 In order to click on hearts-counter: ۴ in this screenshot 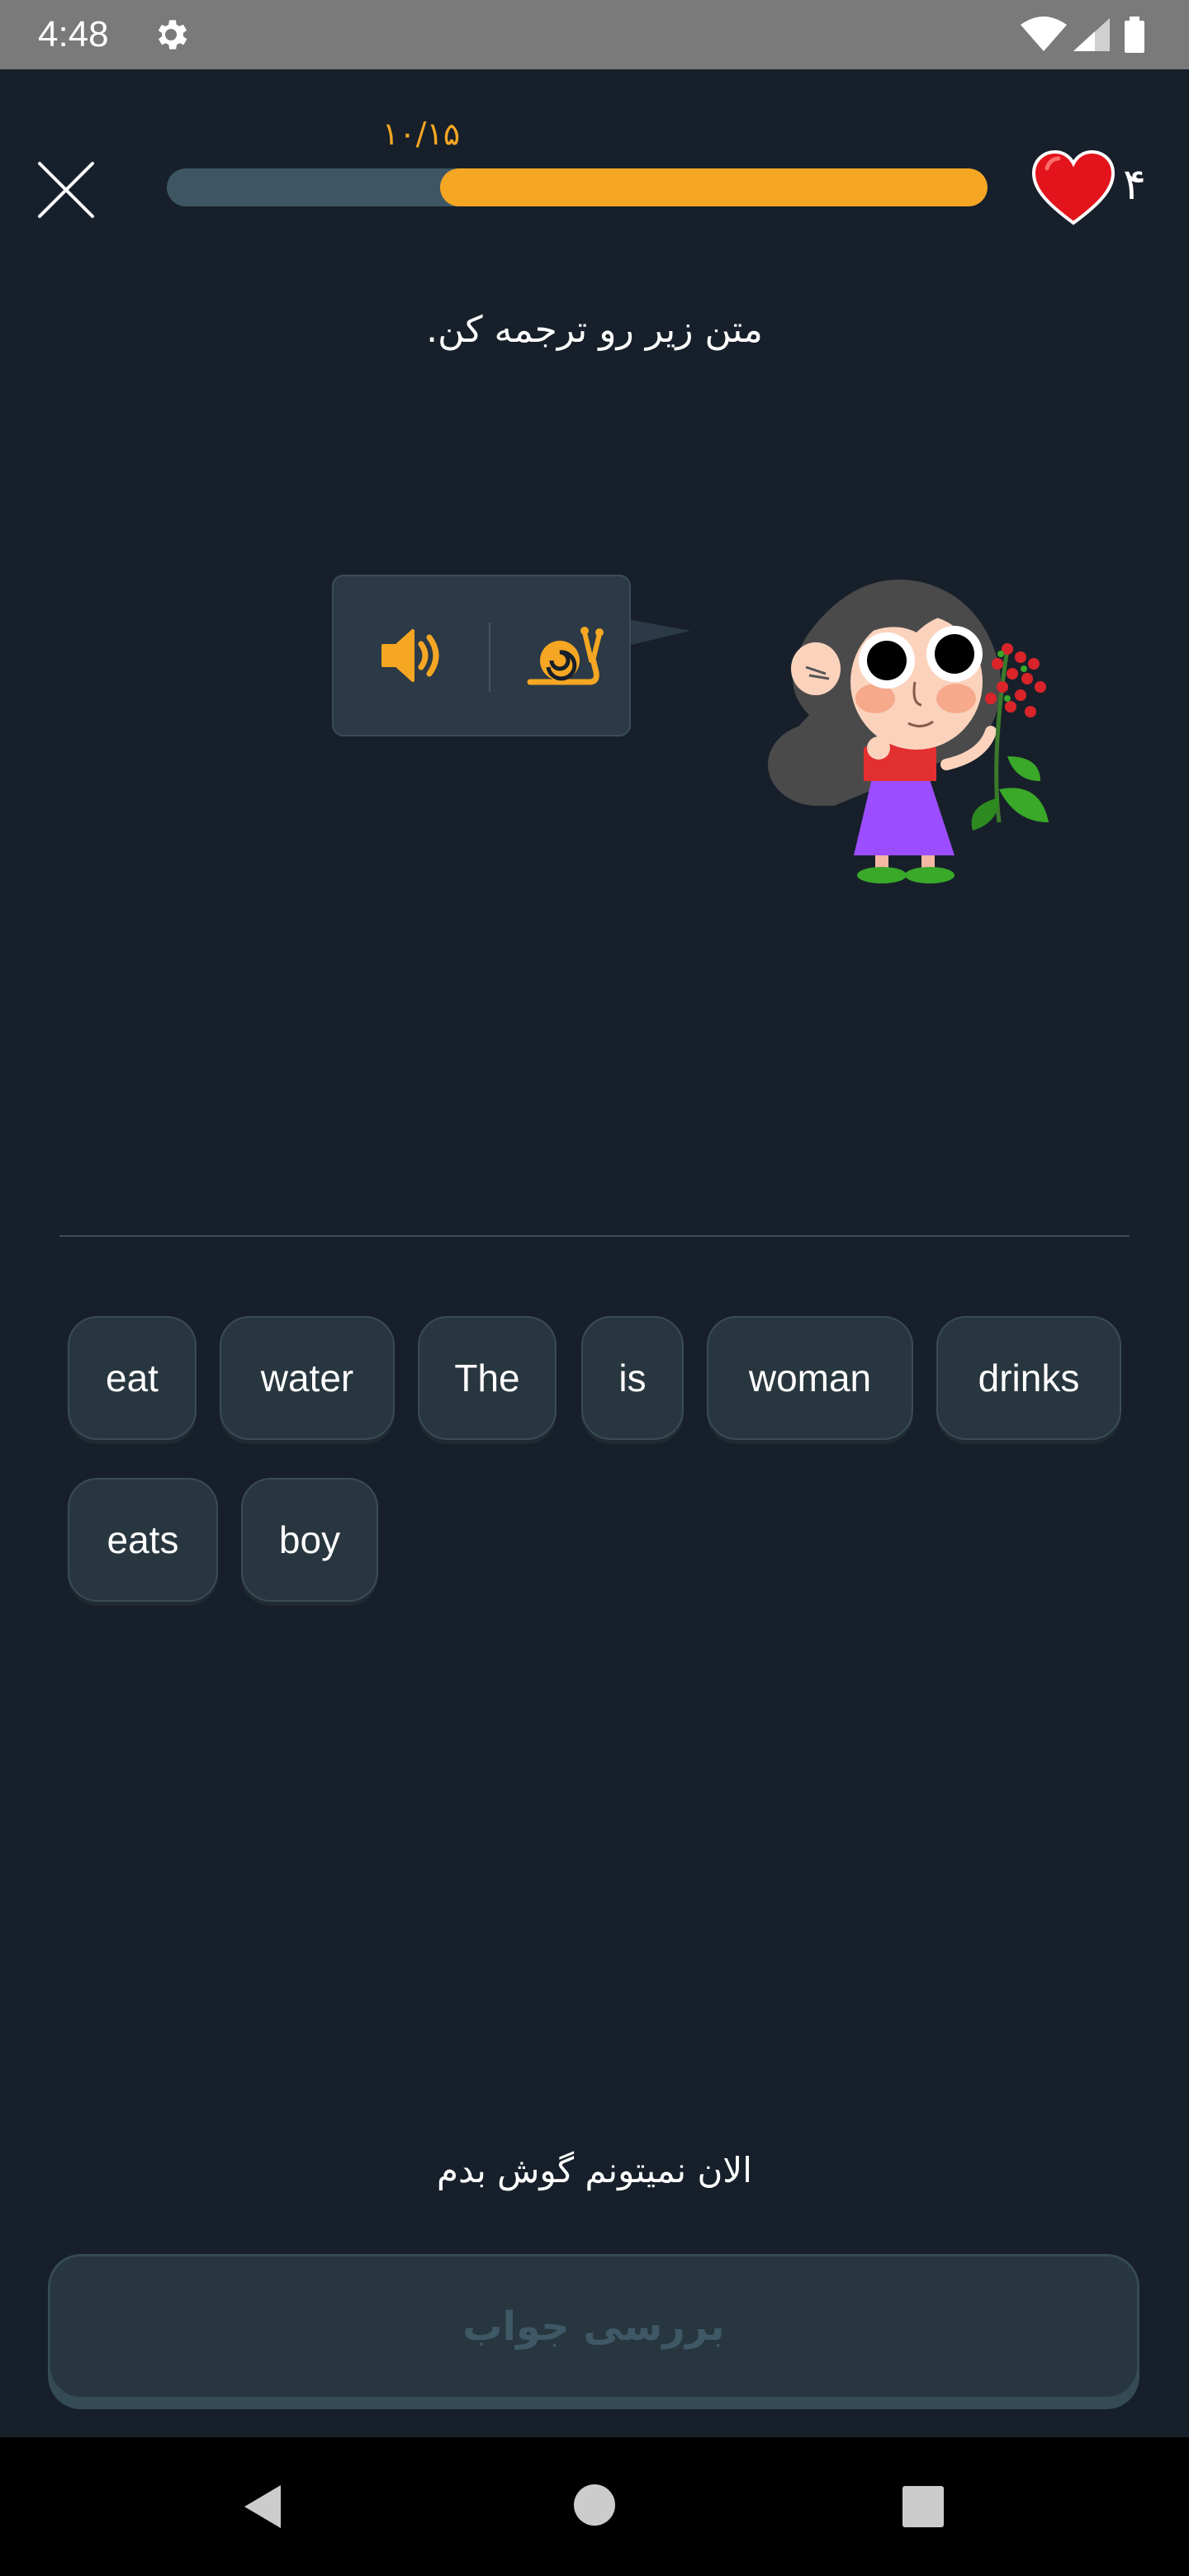, I will do `click(1098, 188)`.